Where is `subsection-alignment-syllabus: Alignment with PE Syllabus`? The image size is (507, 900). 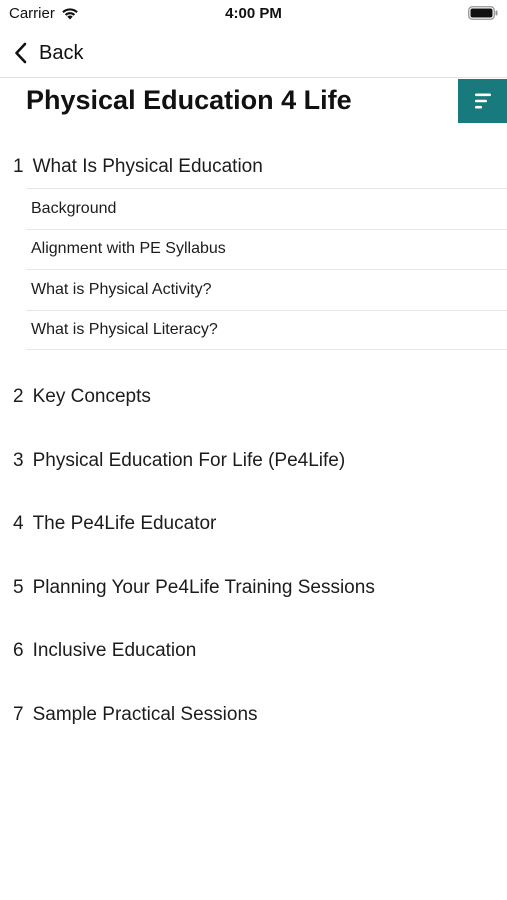 subsection-alignment-syllabus: Alignment with PE Syllabus is located at coordinates (266, 249).